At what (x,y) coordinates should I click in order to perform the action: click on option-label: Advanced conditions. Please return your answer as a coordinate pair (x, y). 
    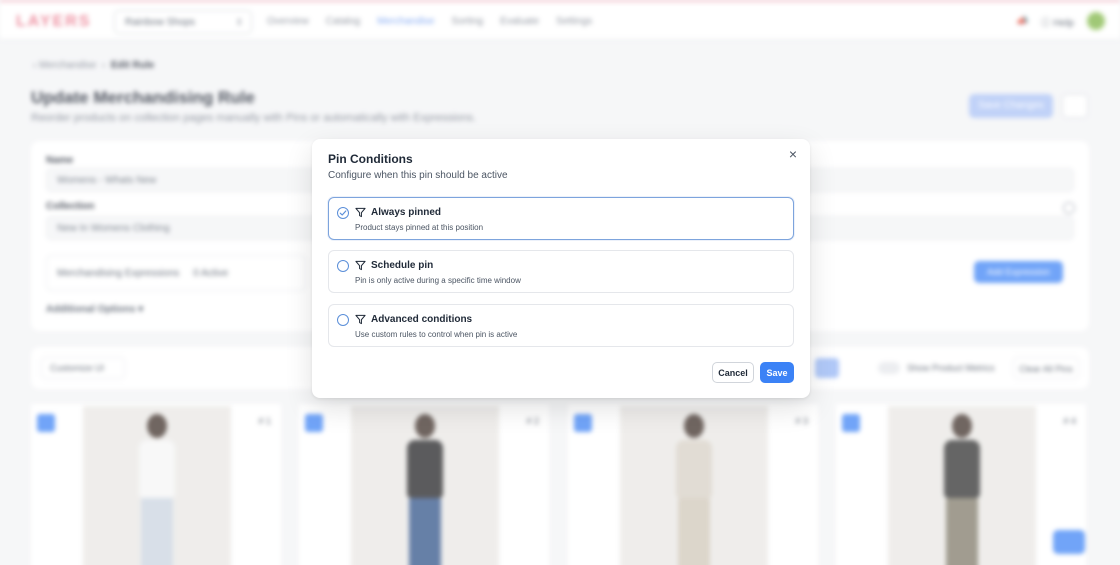
    Looking at the image, I should click on (422, 319).